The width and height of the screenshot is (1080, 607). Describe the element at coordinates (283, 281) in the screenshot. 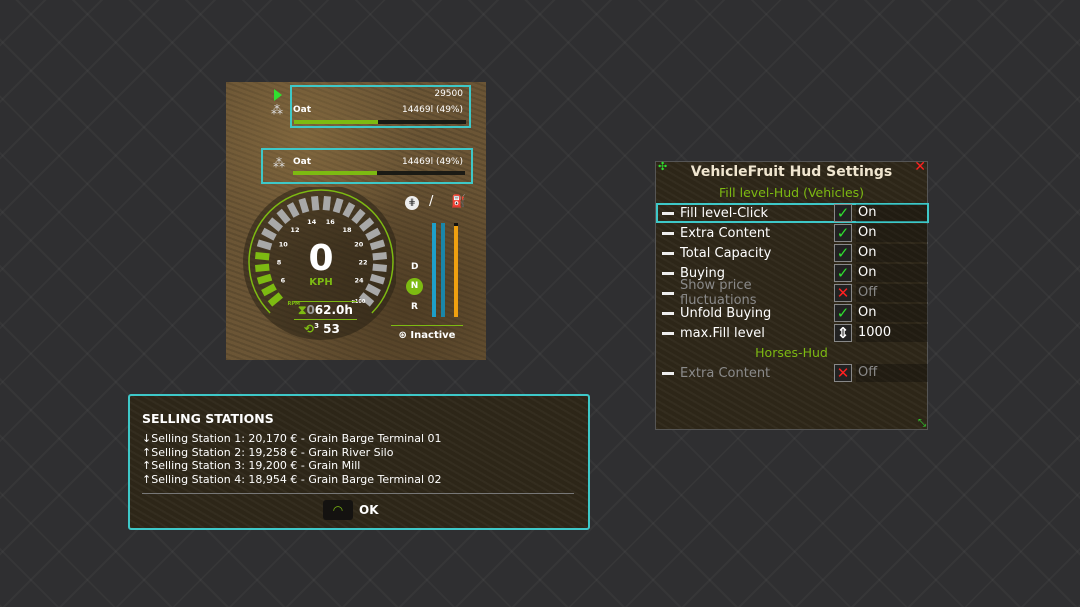

I see `gauge-tick-label: 6` at that location.